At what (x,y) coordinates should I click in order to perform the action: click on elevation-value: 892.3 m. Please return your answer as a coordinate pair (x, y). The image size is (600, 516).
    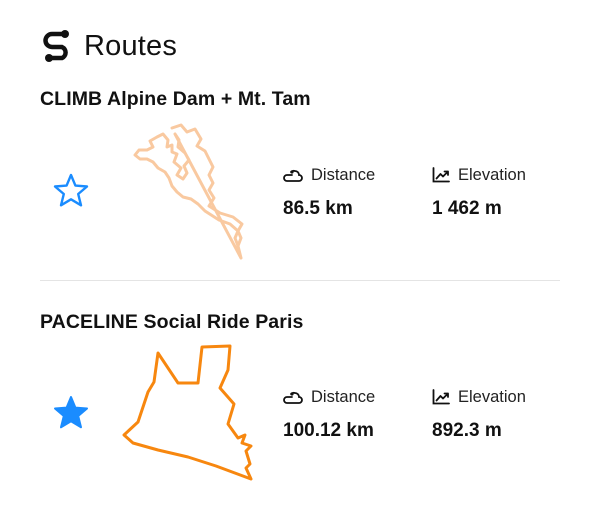
    Looking at the image, I should click on (467, 430).